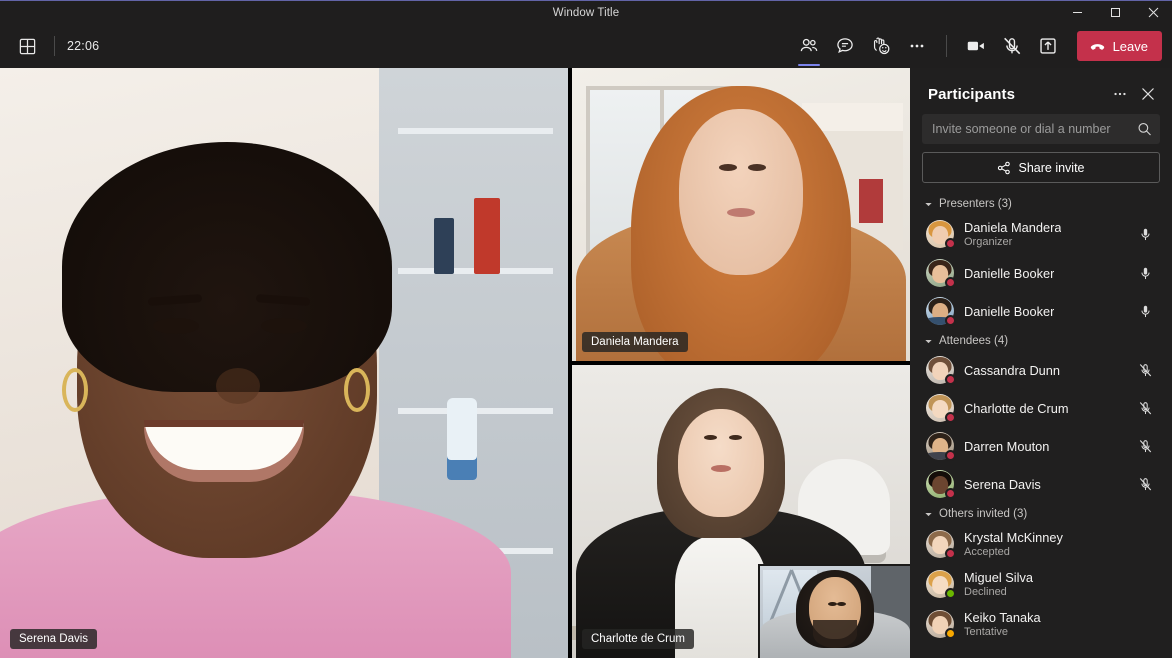 The image size is (1172, 658). Describe the element at coordinates (974, 341) in the screenshot. I see `group-label: Attendees (4)` at that location.